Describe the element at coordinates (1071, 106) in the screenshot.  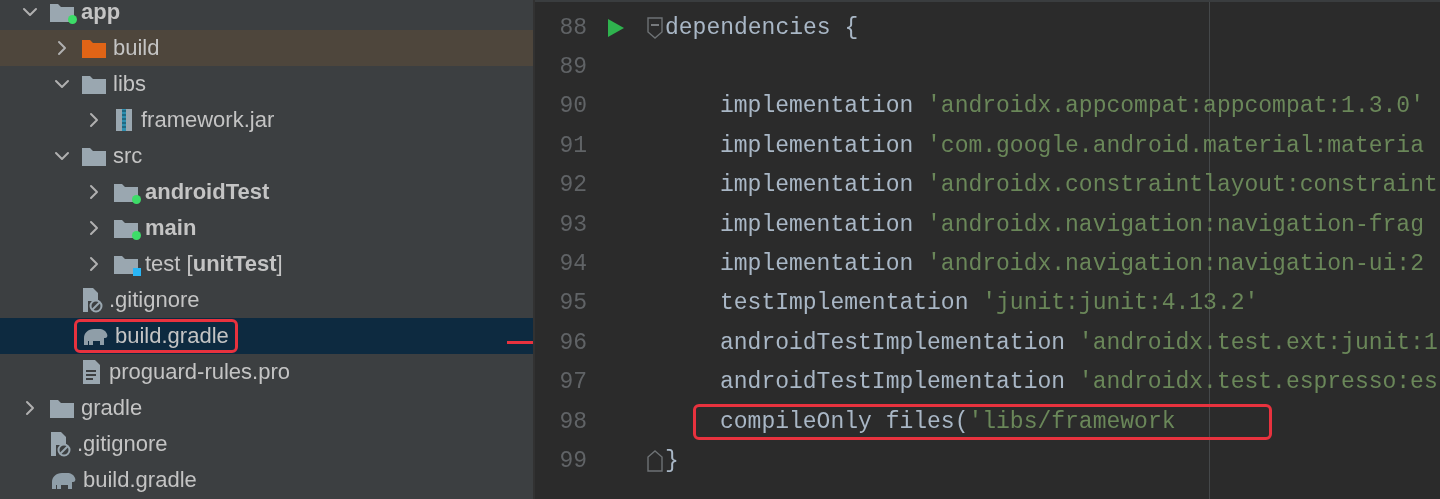
I see `code-line: implementation 'androidx.appcompat:appcompat:1.3.0'` at that location.